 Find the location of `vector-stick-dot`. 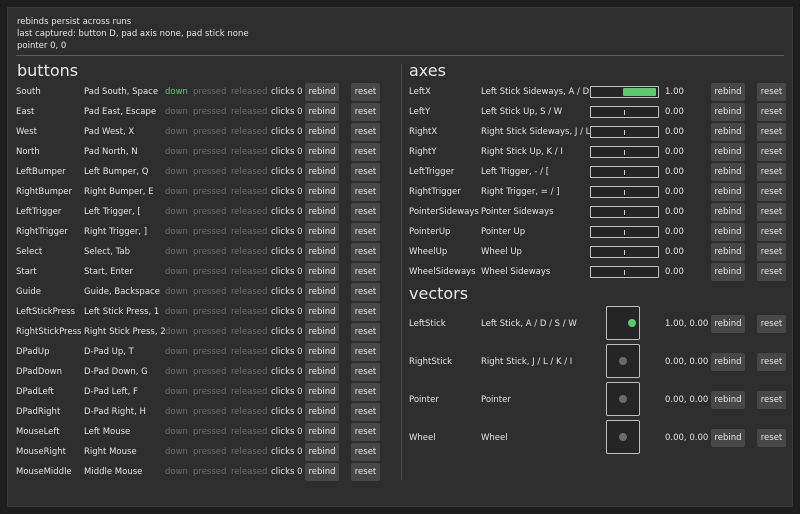

vector-stick-dot is located at coordinates (632, 323).